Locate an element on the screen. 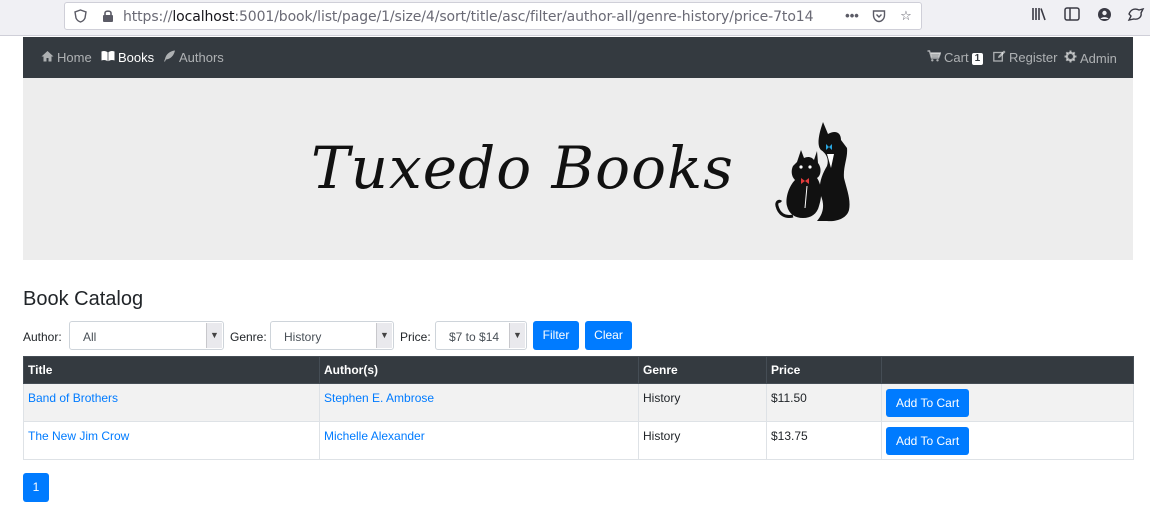  nav-admin: Admin is located at coordinates (1090, 58).